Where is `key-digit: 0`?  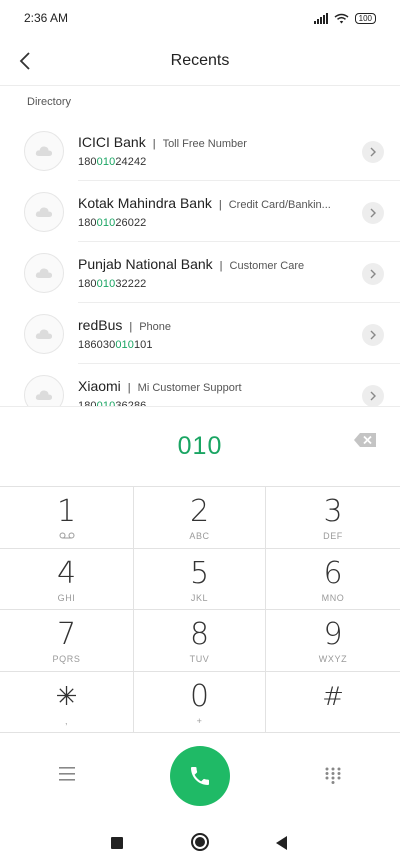 key-digit: 0 is located at coordinates (199, 696).